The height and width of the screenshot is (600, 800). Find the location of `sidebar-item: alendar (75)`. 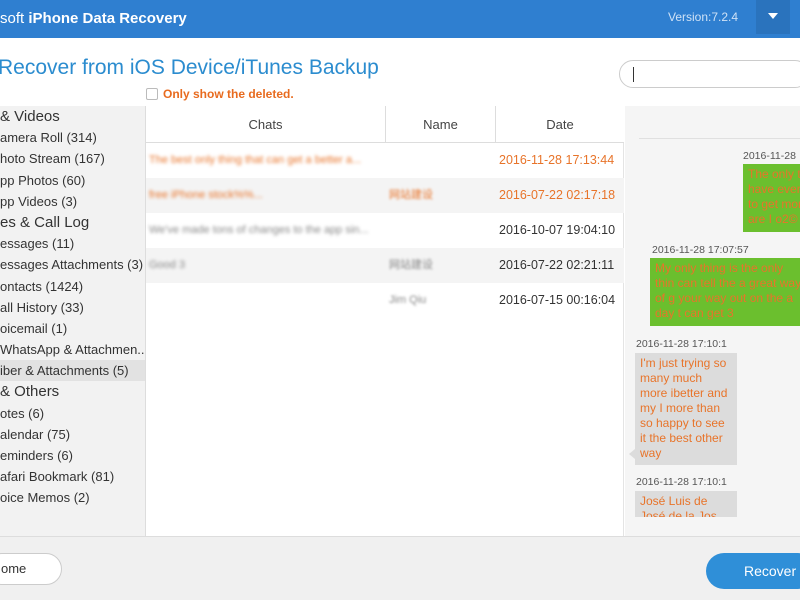

sidebar-item: alendar (75) is located at coordinates (72, 434).